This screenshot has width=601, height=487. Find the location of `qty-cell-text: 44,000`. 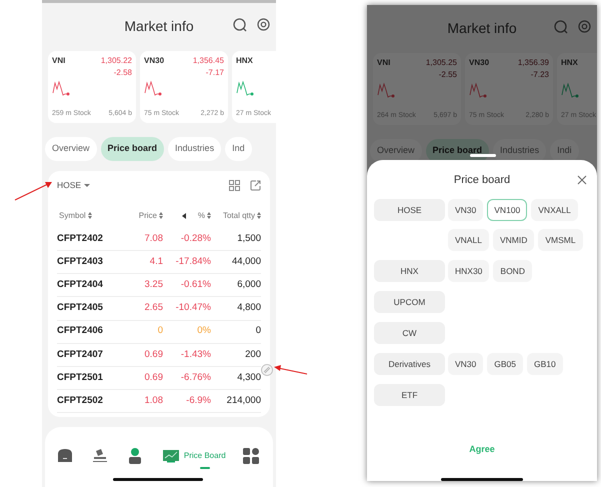

qty-cell-text: 44,000 is located at coordinates (245, 261).